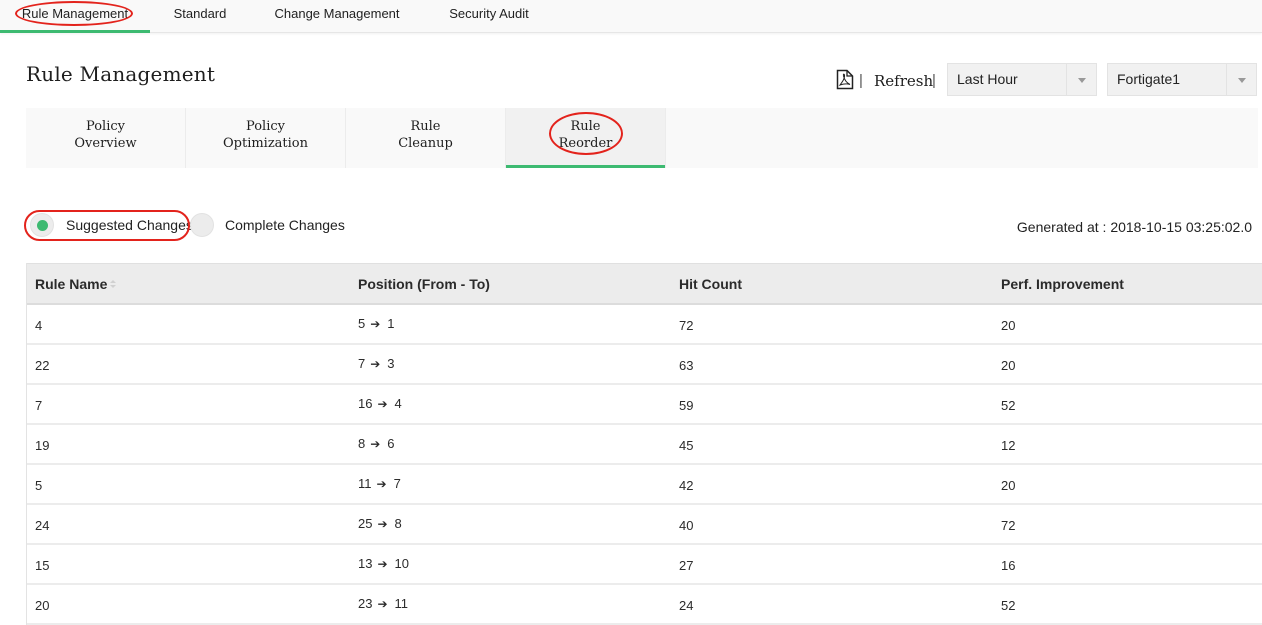 This screenshot has width=1262, height=625. What do you see at coordinates (686, 485) in the screenshot?
I see `cell-hit-count: 42` at bounding box center [686, 485].